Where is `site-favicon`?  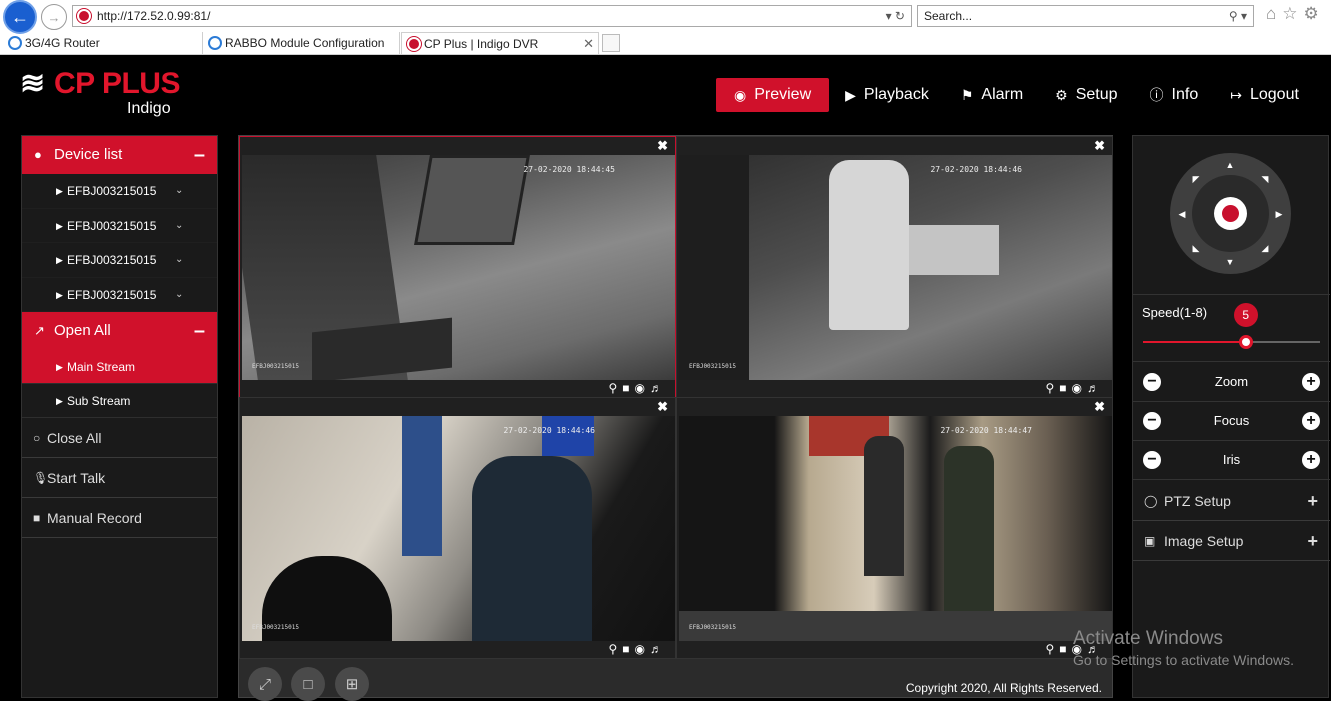
site-favicon is located at coordinates (84, 16).